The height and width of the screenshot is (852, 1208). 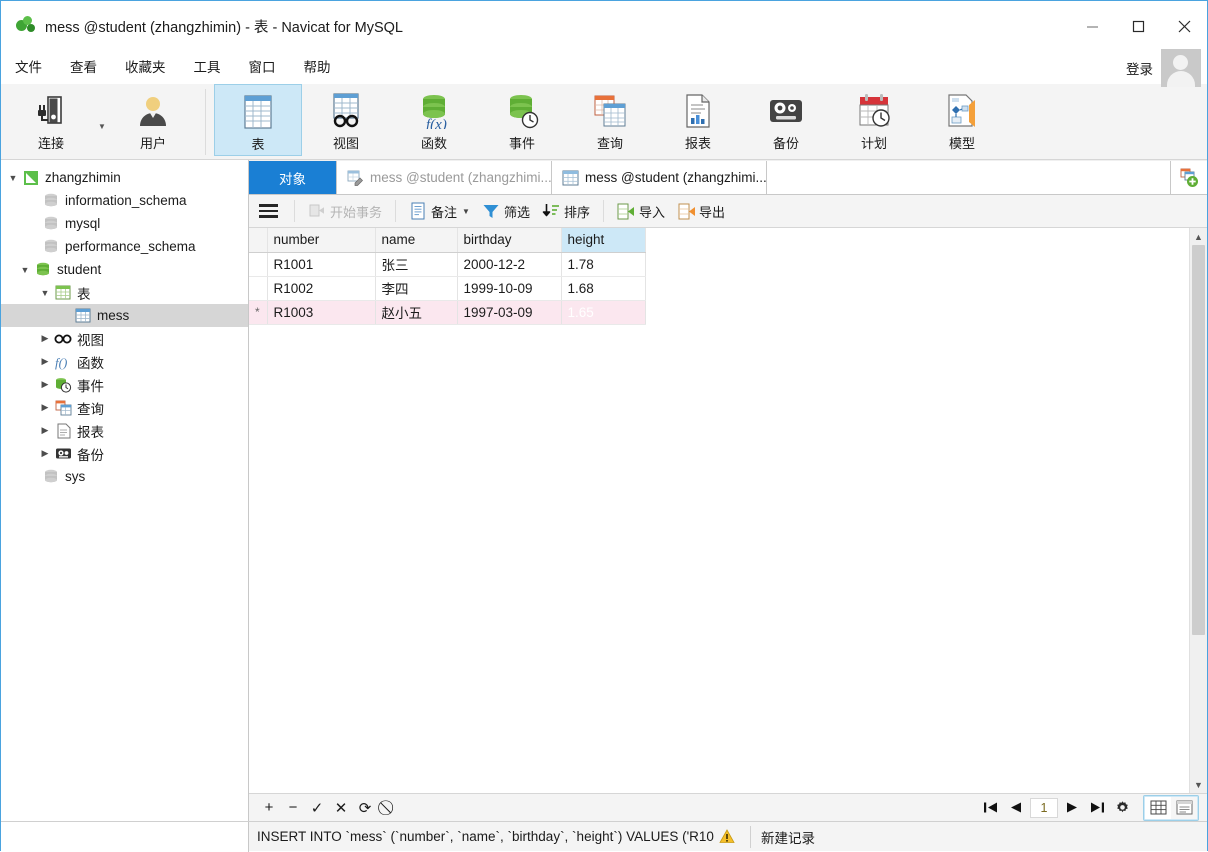 What do you see at coordinates (153, 120) in the screenshot?
I see `toolbar-button-user: 用户` at bounding box center [153, 120].